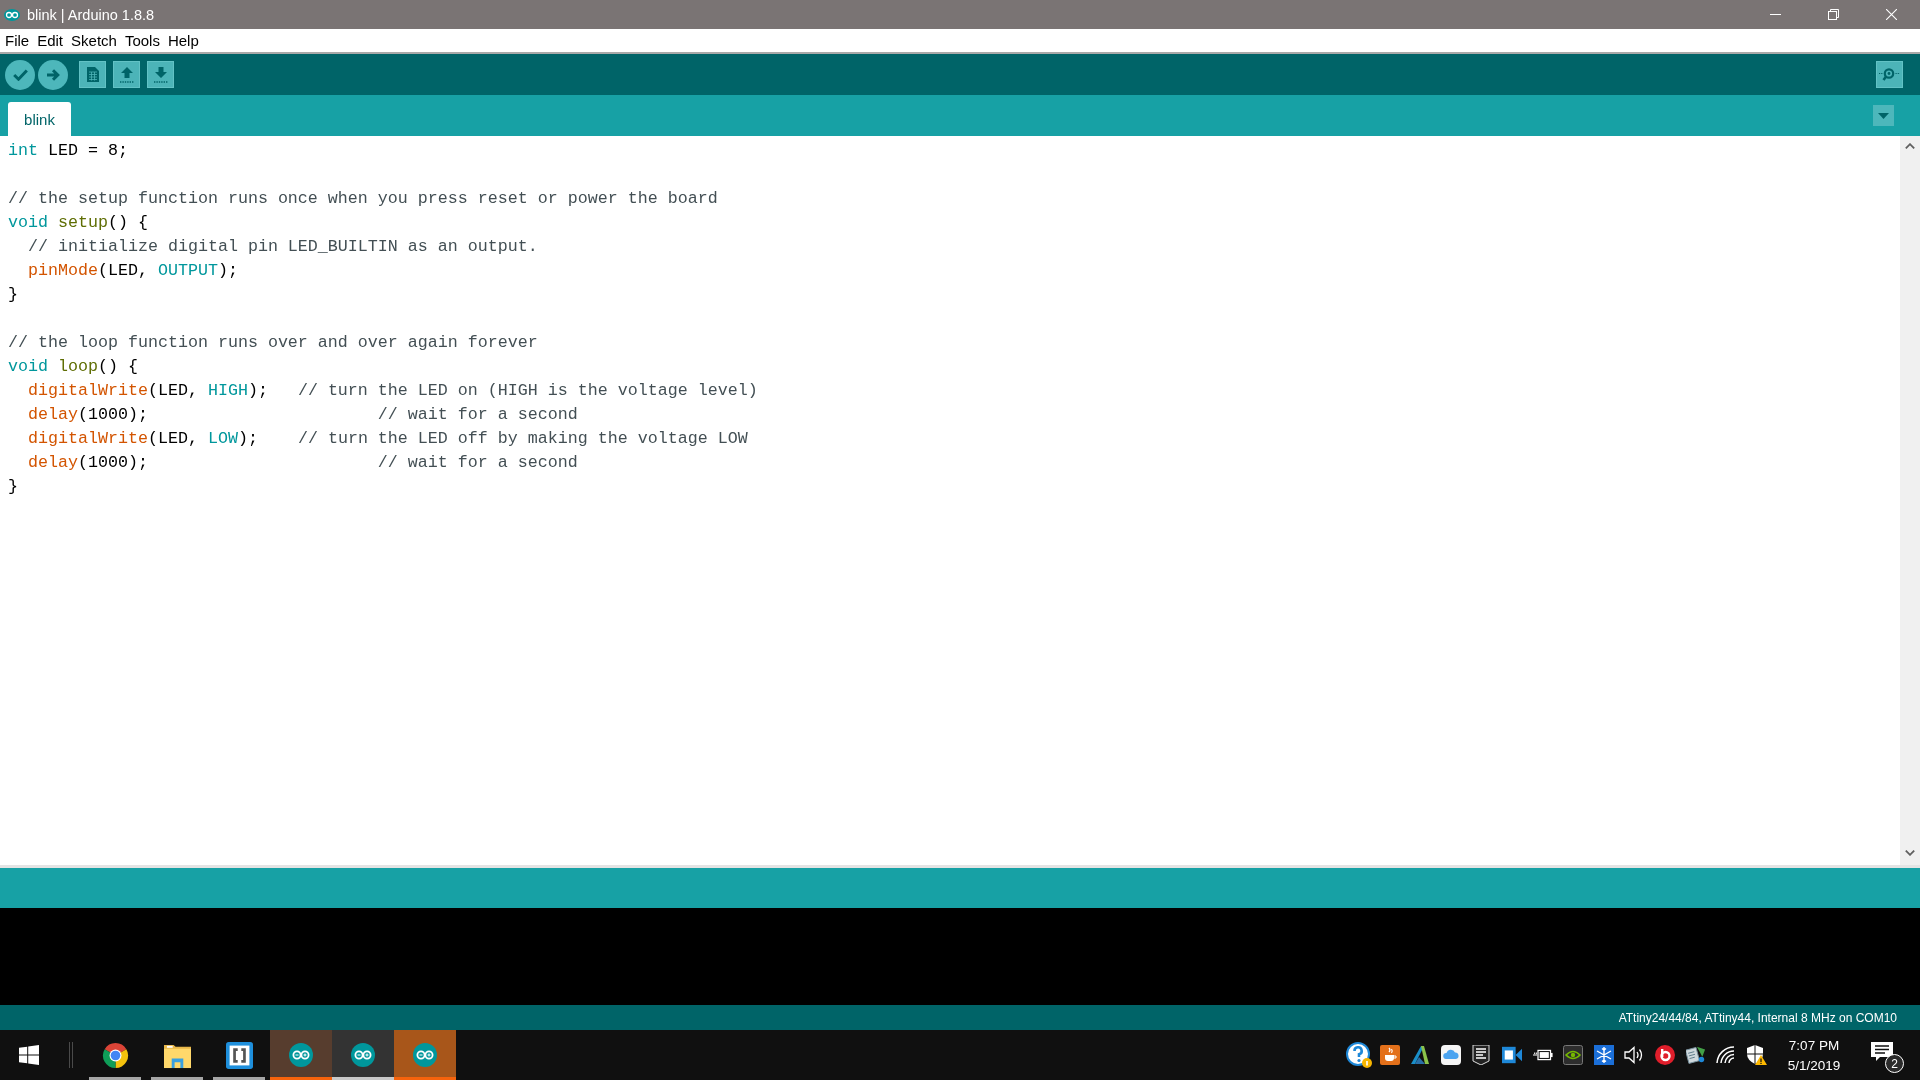 The image size is (1920, 1080). What do you see at coordinates (1573, 1055) in the screenshot?
I see `eye-logo-icon` at bounding box center [1573, 1055].